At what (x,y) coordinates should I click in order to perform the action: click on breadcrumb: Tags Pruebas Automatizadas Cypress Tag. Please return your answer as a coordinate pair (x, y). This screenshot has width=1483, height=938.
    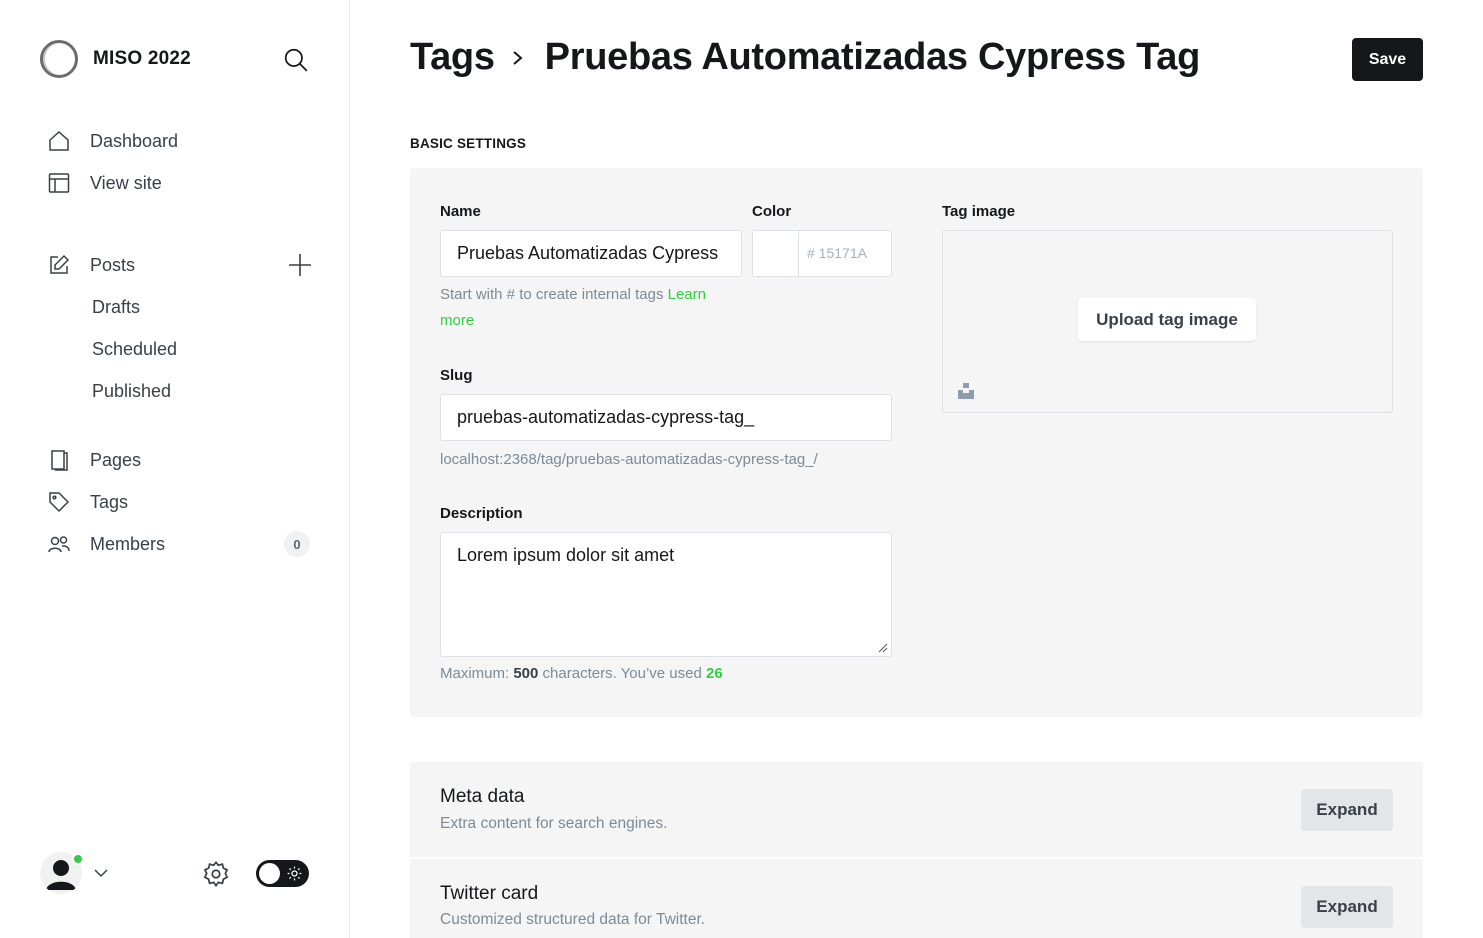
    Looking at the image, I should click on (805, 57).